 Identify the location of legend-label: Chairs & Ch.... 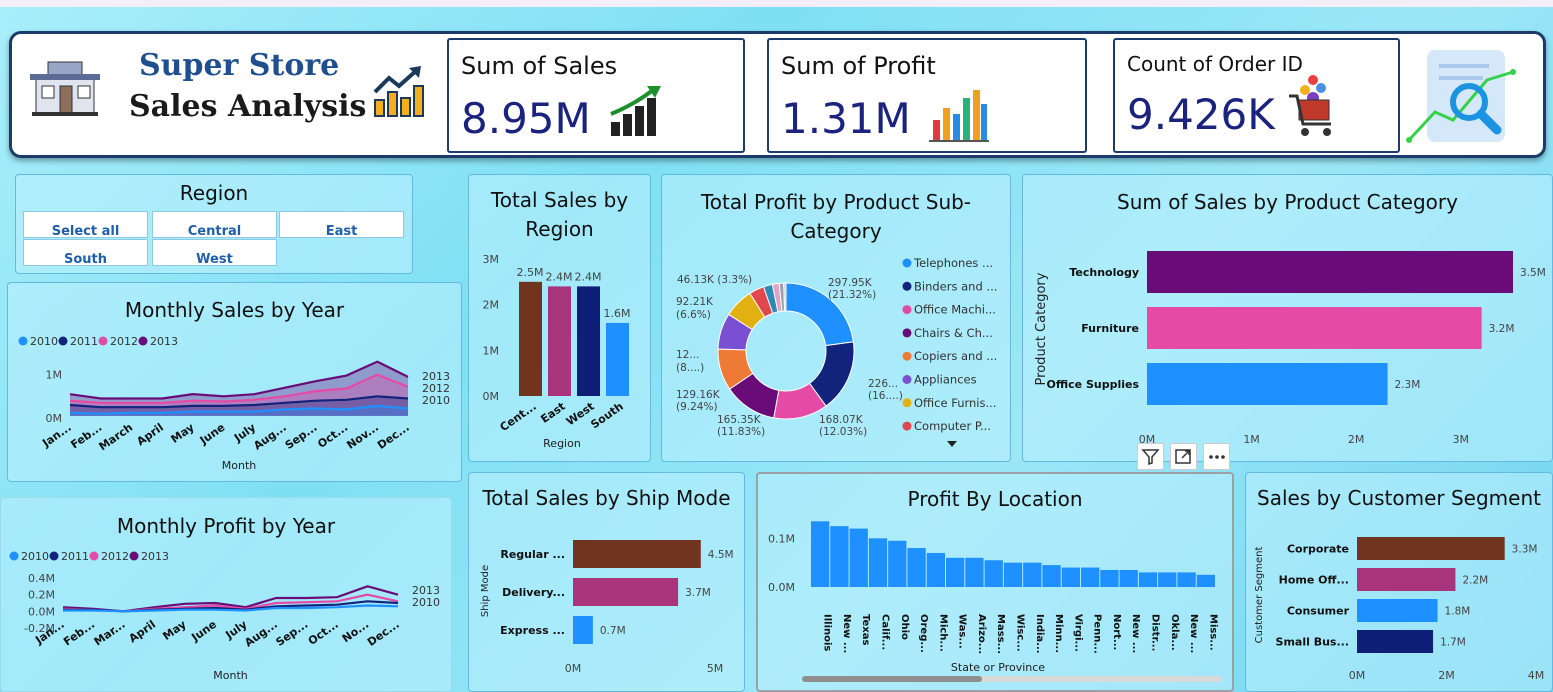
(953, 333).